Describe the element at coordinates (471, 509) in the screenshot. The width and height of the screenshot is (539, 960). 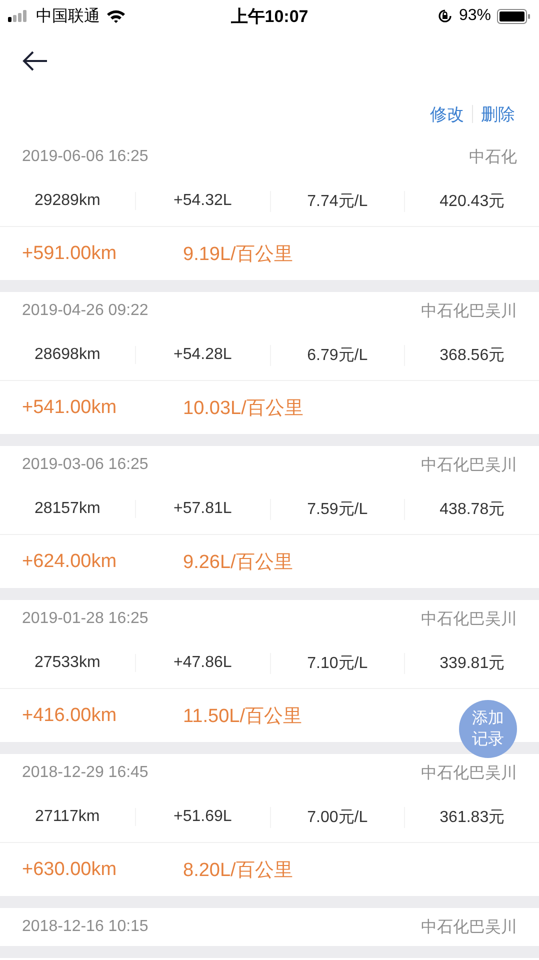
I see `total-cost: 438.78元` at that location.